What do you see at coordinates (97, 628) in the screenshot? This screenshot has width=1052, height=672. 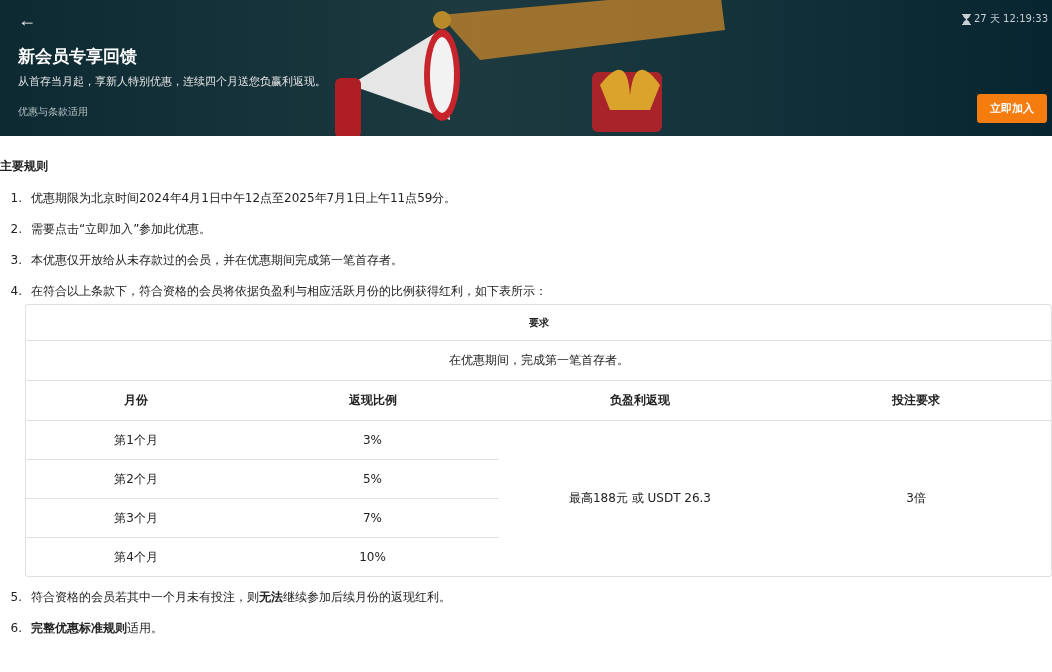 I see `rule-text: 完整优惠标准规则适用。` at bounding box center [97, 628].